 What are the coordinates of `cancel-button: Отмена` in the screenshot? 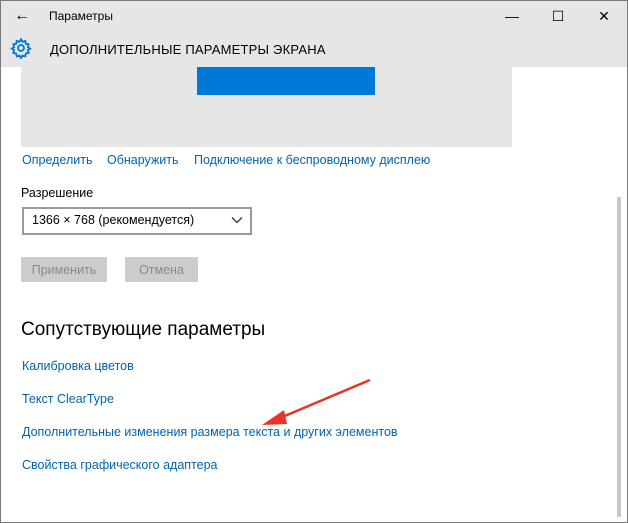 It's located at (161, 269).